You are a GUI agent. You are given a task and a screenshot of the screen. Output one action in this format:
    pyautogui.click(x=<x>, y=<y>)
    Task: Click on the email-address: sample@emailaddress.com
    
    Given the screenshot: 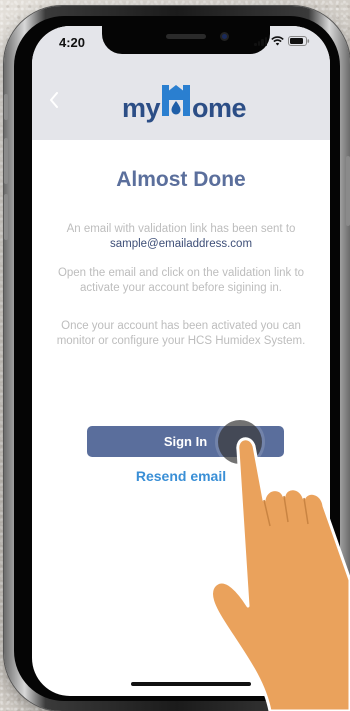 What is the action you would take?
    pyautogui.click(x=181, y=244)
    